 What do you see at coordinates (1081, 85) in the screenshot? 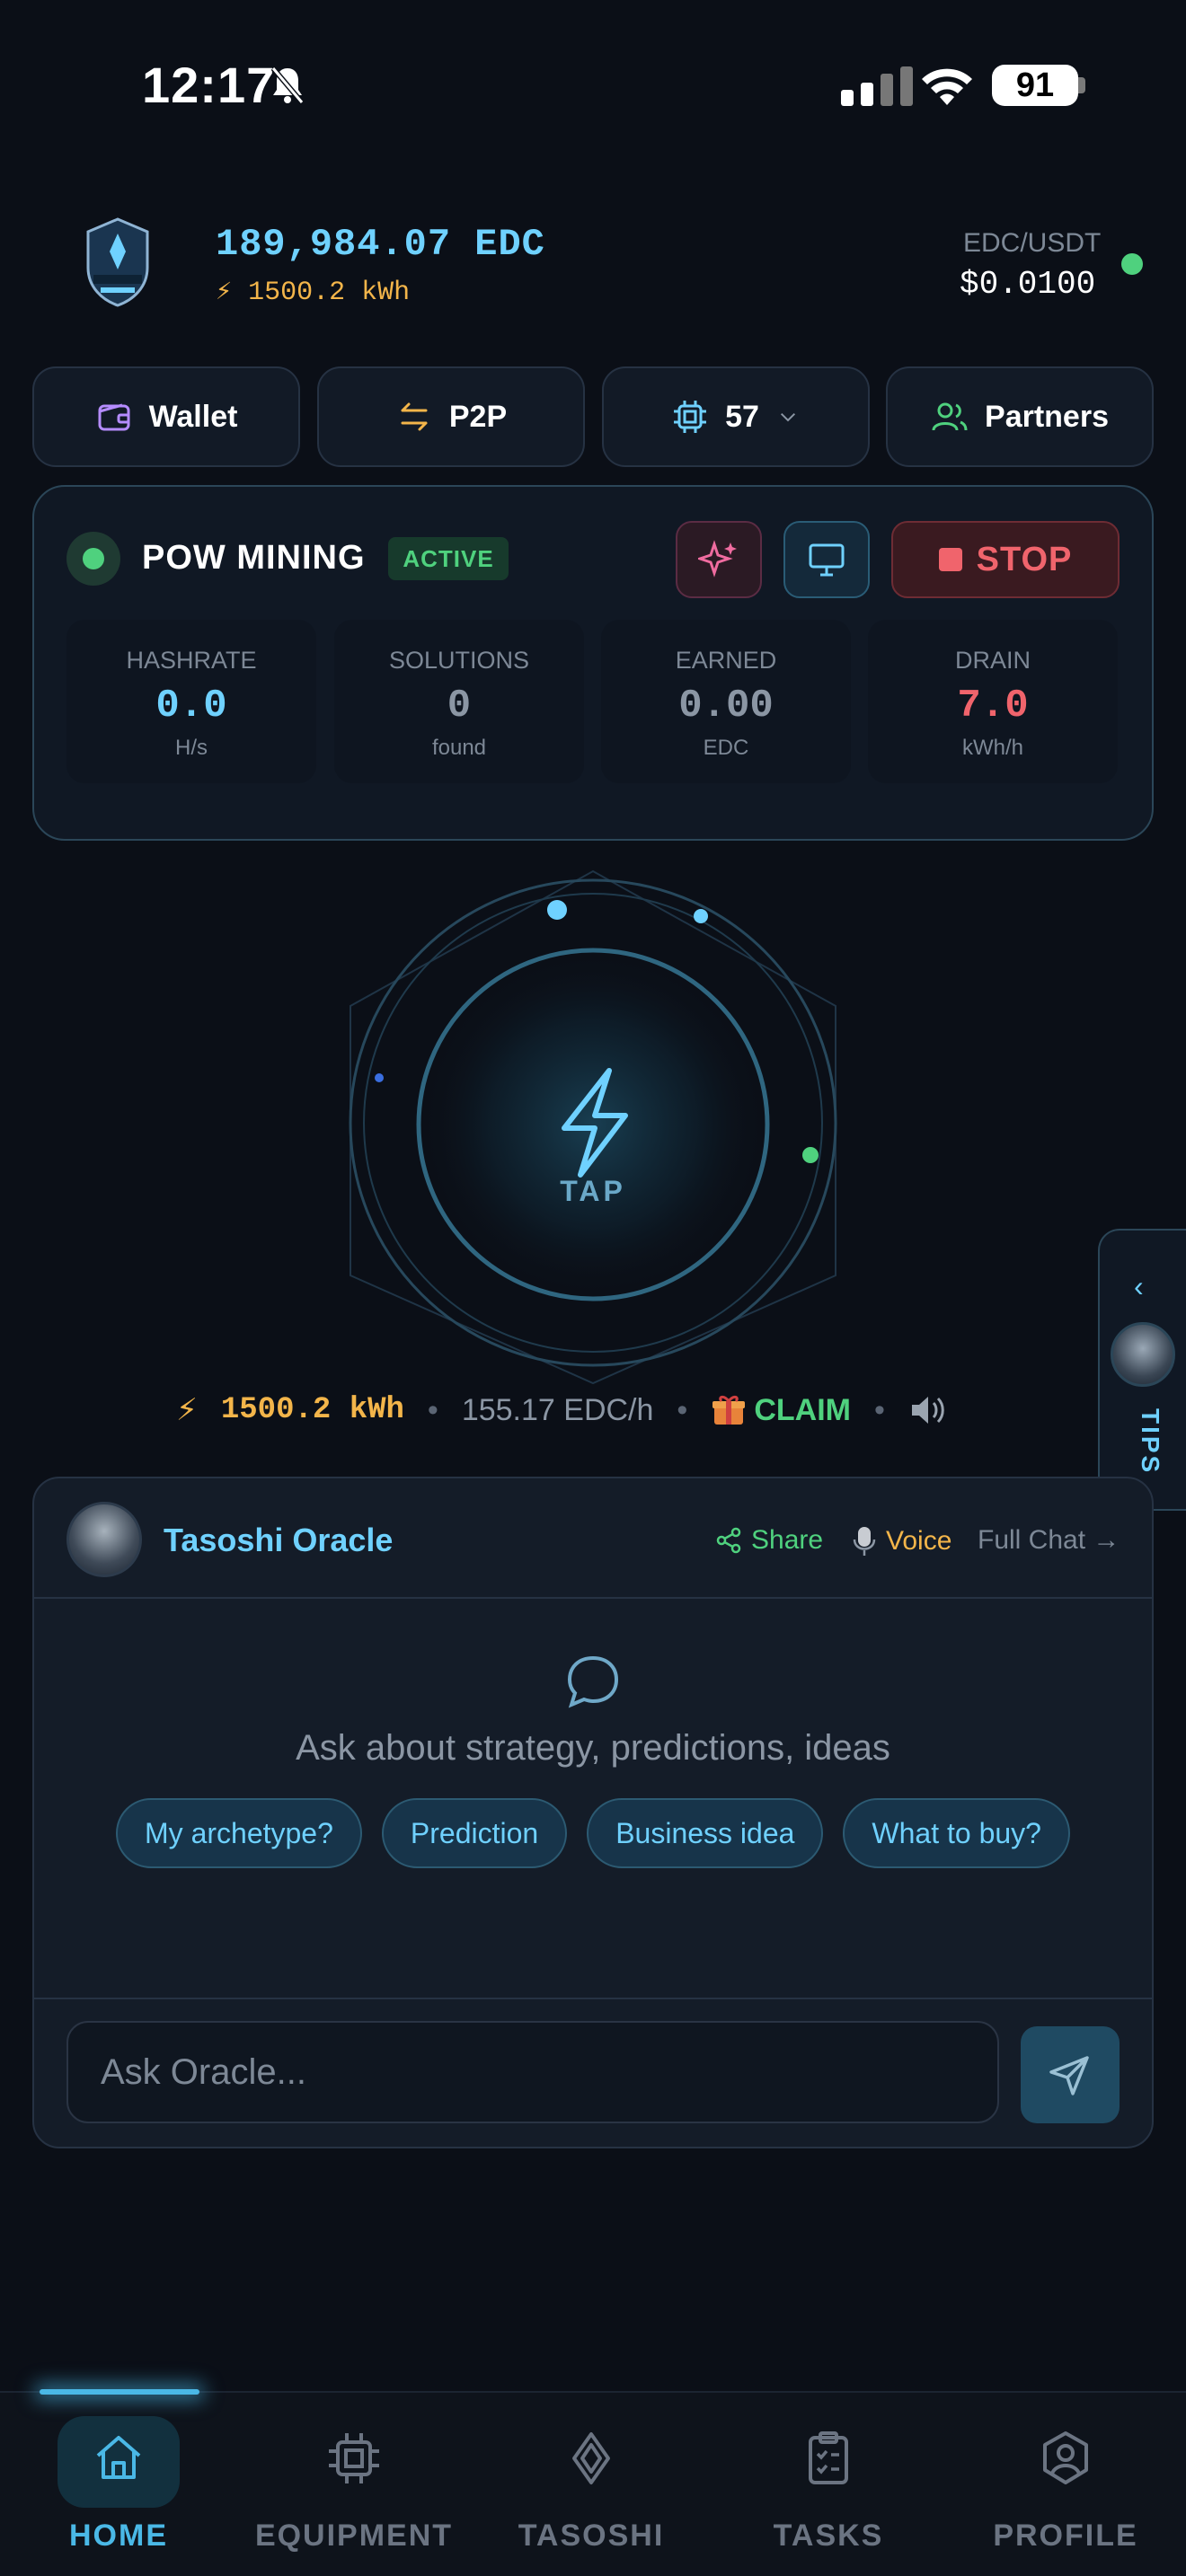
I see `battery-tip` at bounding box center [1081, 85].